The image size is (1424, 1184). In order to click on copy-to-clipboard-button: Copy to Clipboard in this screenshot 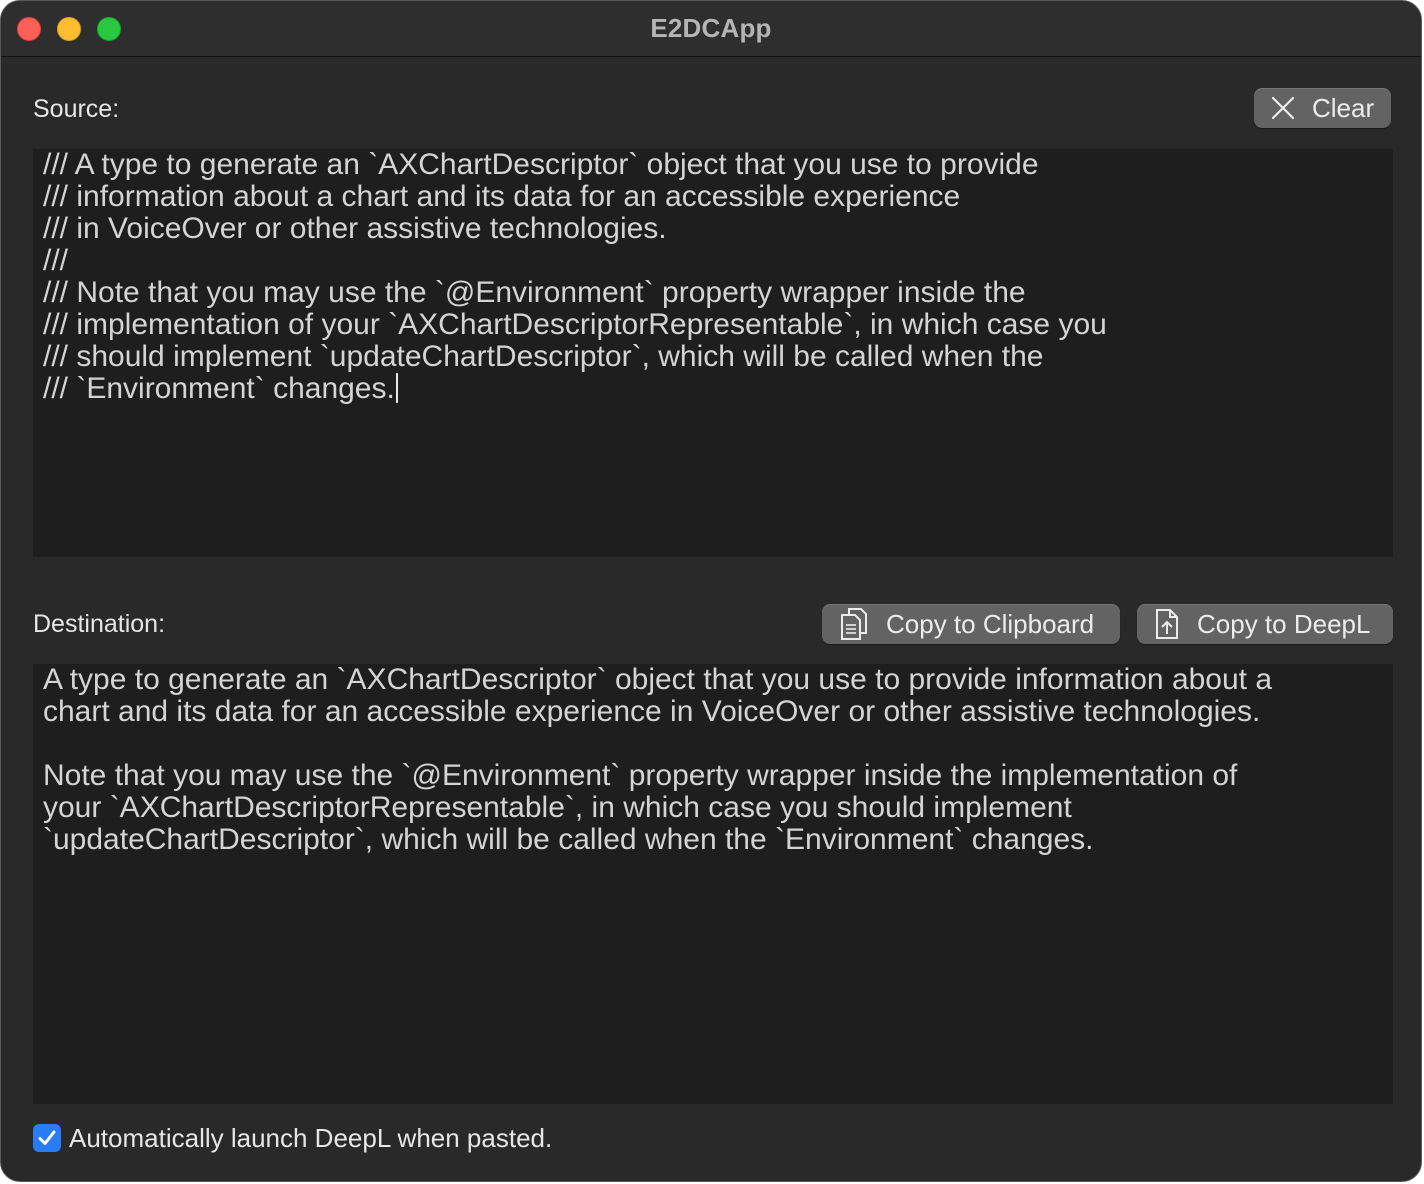, I will do `click(971, 624)`.